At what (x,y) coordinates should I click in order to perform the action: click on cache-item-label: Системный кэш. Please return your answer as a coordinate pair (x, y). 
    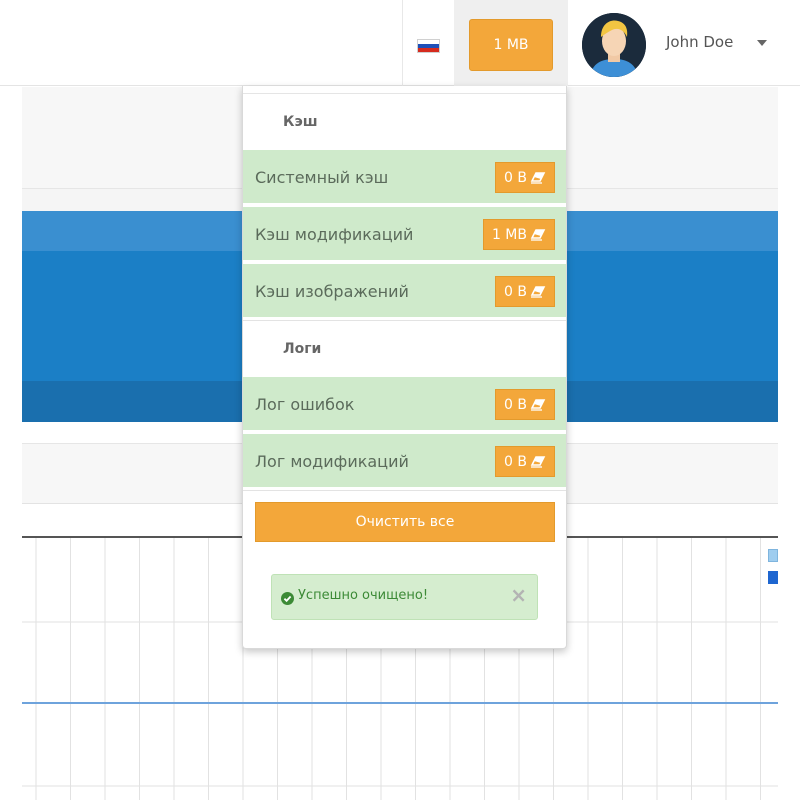
    Looking at the image, I should click on (322, 177).